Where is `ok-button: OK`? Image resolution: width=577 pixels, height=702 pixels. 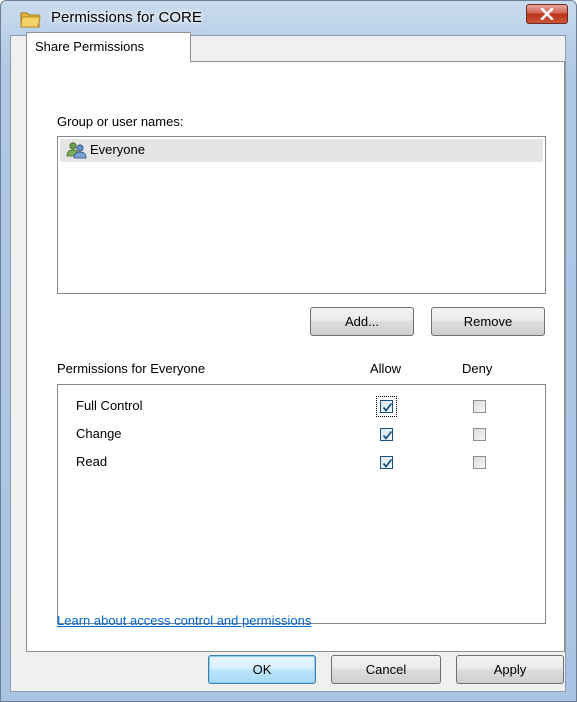 ok-button: OK is located at coordinates (262, 669).